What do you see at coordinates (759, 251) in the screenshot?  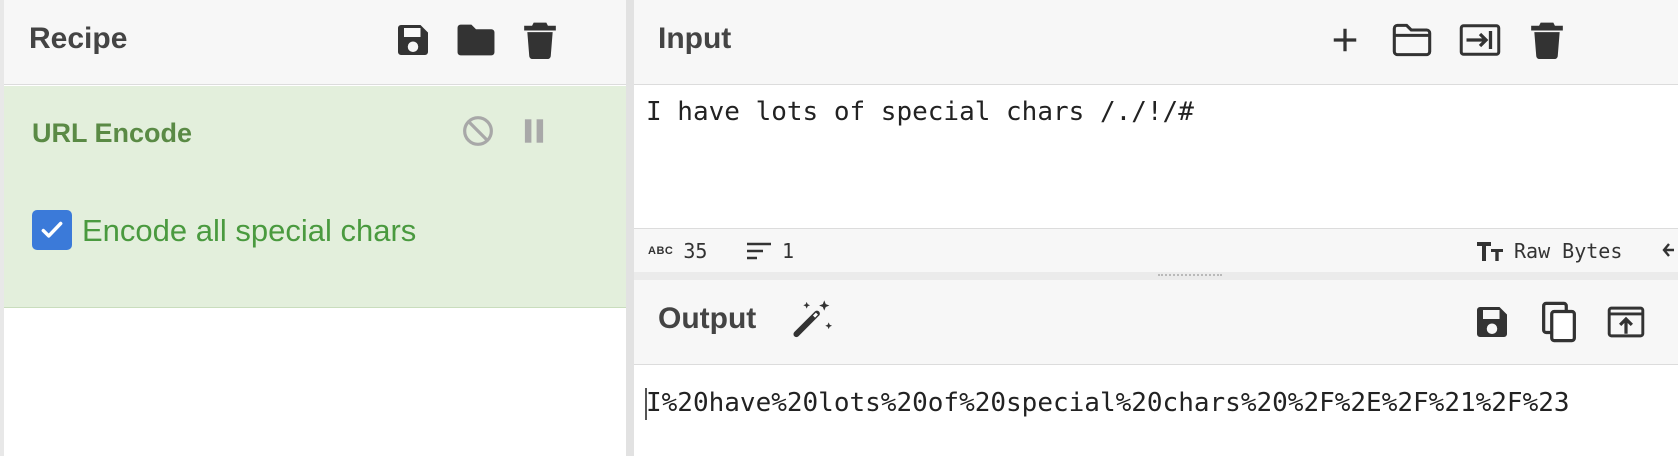 I see `lines-icon` at bounding box center [759, 251].